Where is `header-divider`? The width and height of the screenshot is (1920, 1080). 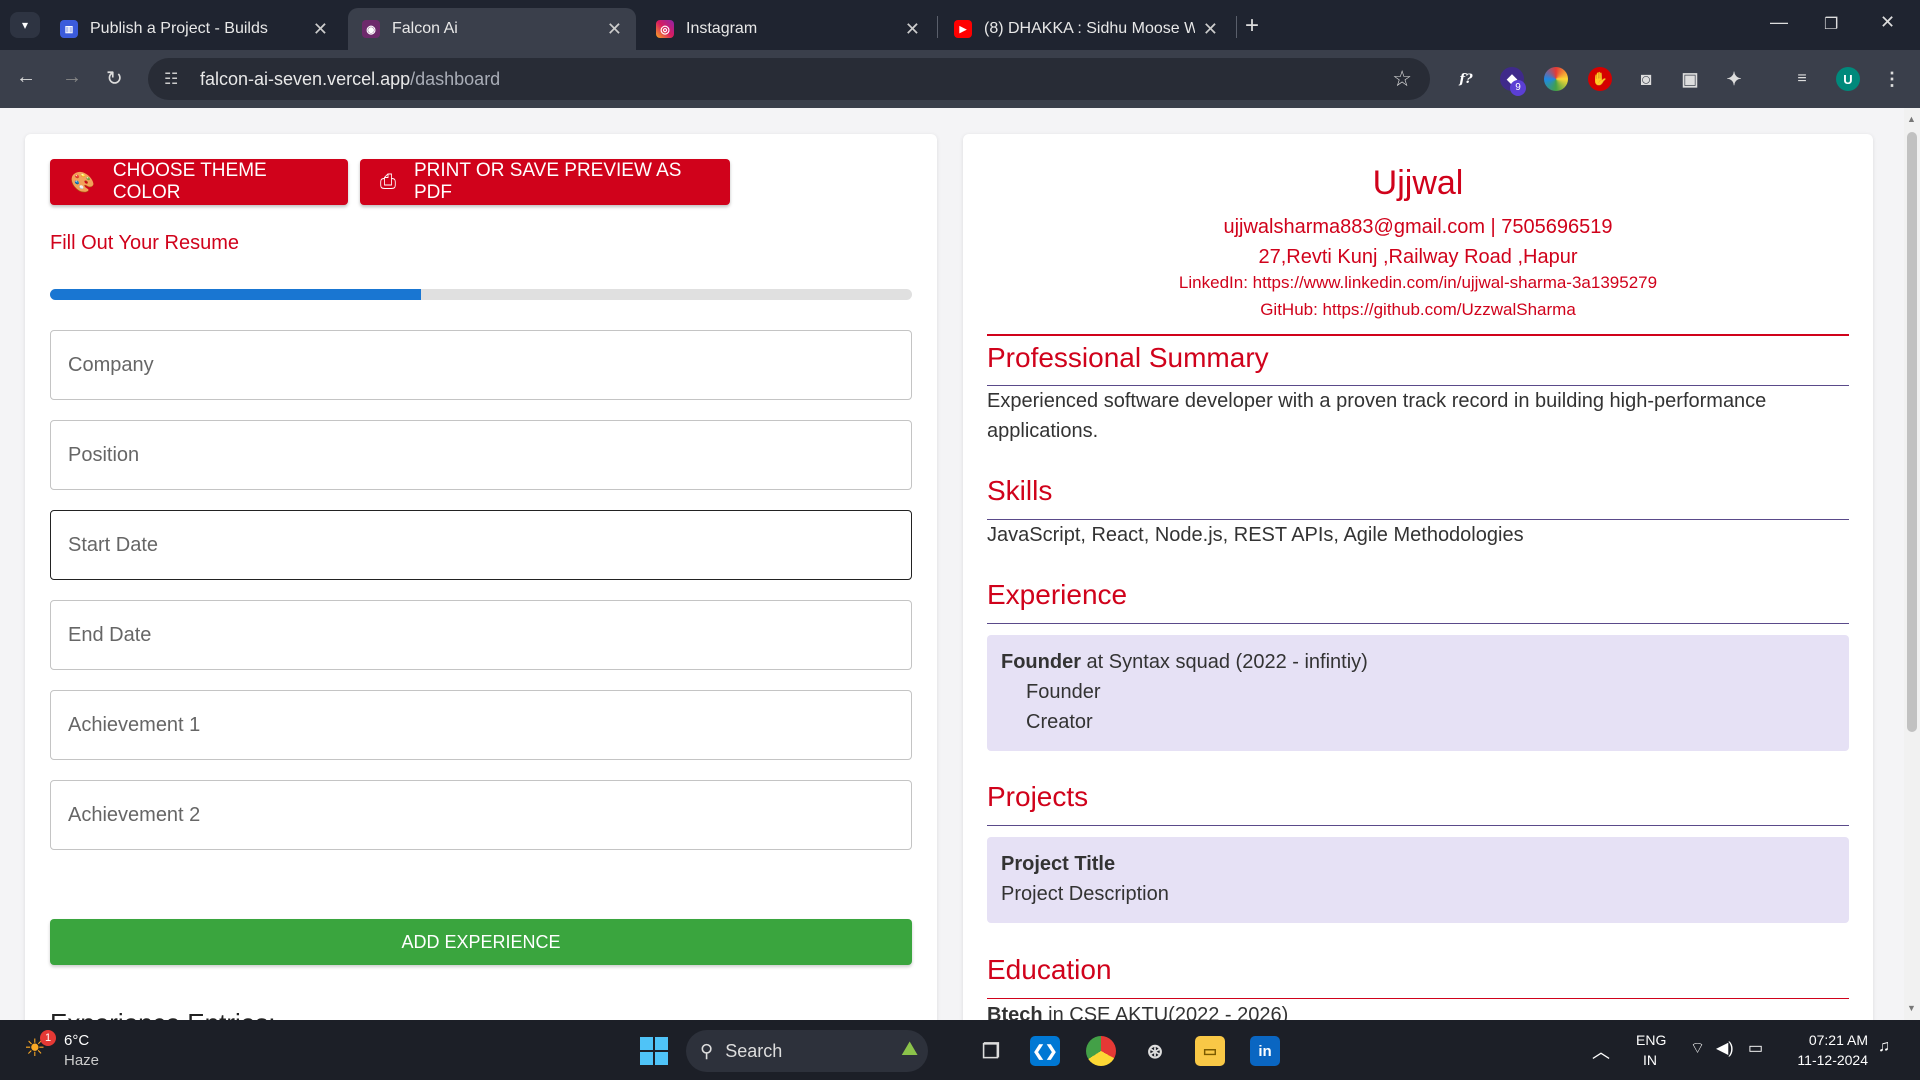
header-divider is located at coordinates (1418, 335).